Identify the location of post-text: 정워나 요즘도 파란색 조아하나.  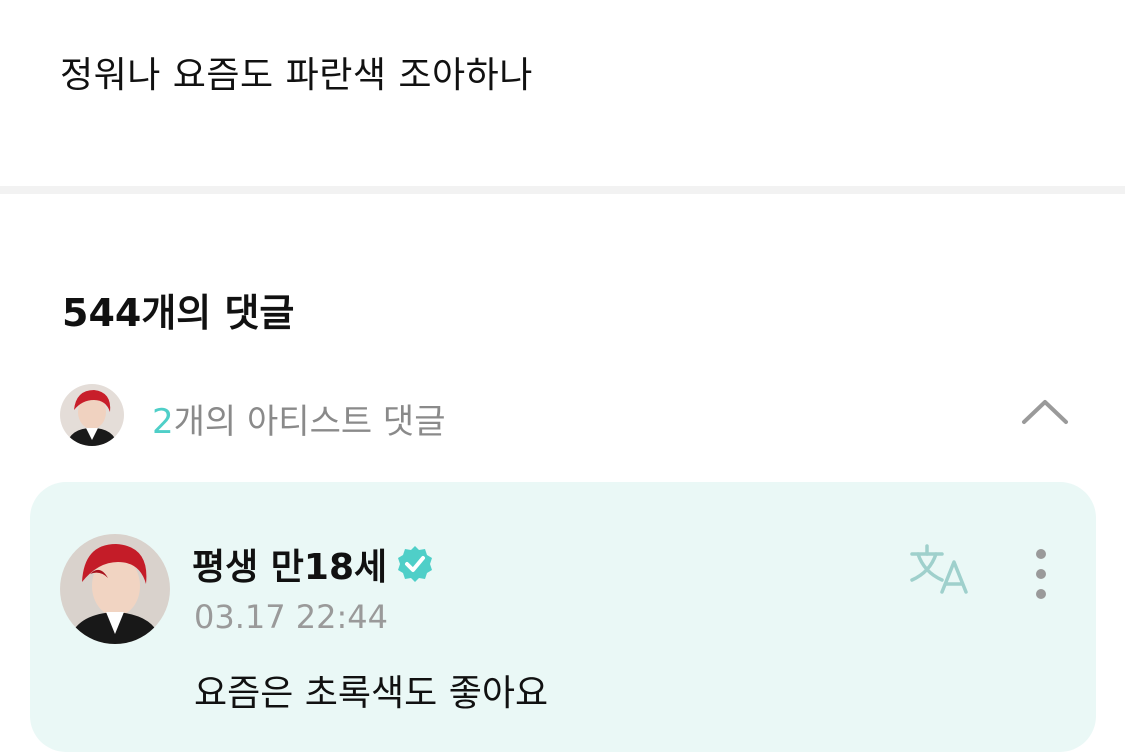
(296, 75).